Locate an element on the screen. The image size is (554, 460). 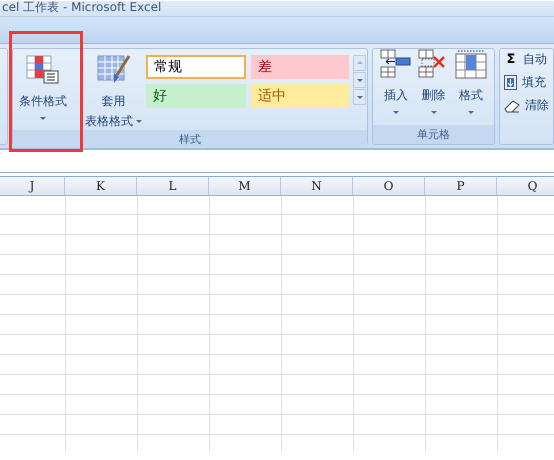
group-label: 样式 is located at coordinates (190, 139).